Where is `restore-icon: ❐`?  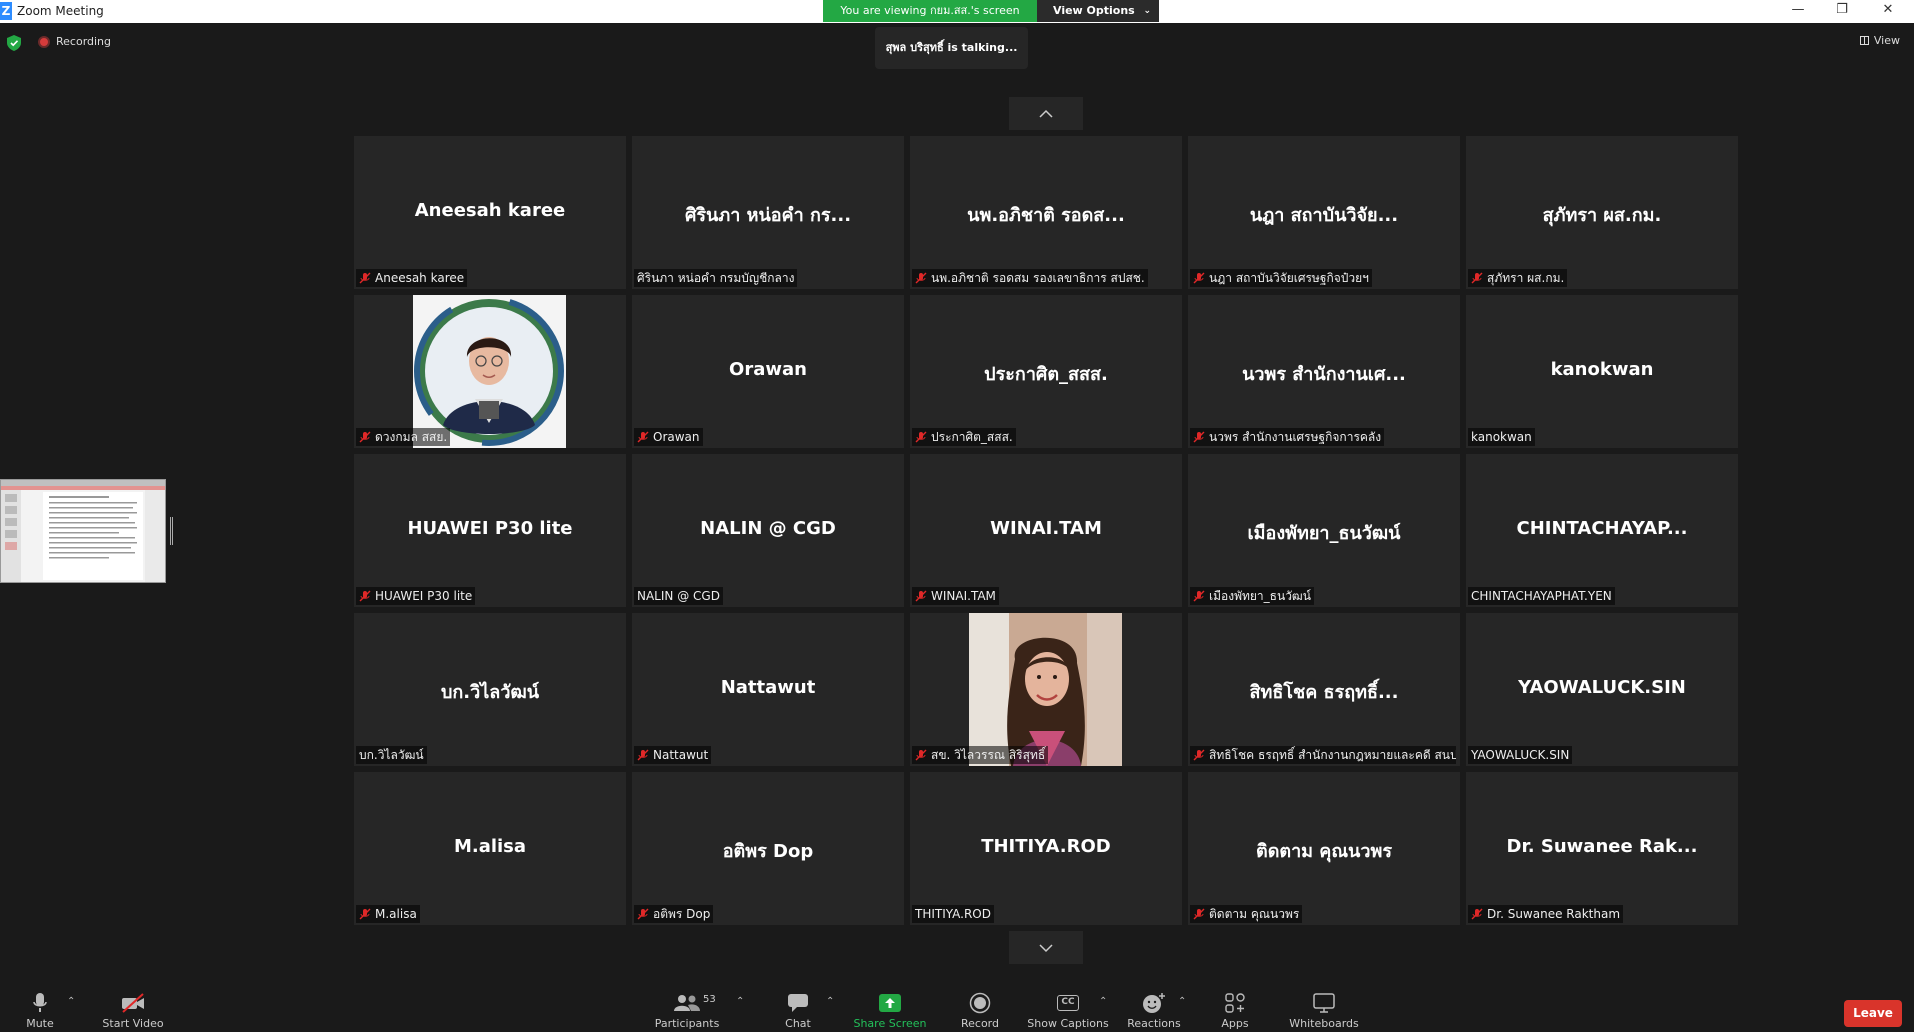
restore-icon: ❐ is located at coordinates (1842, 11).